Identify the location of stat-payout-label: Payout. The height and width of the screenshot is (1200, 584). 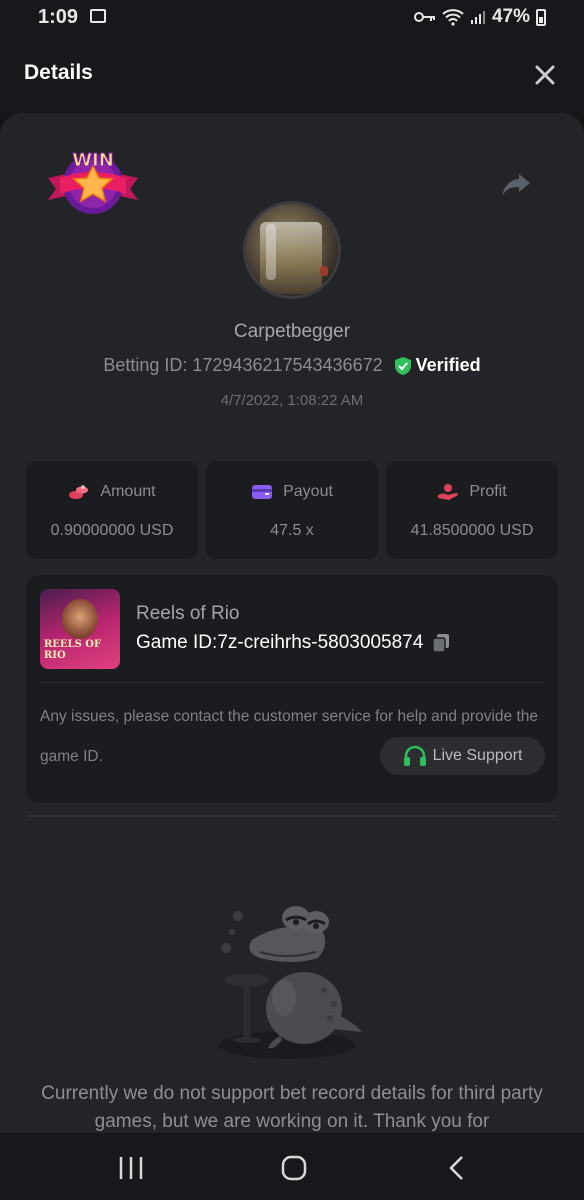
(308, 491).